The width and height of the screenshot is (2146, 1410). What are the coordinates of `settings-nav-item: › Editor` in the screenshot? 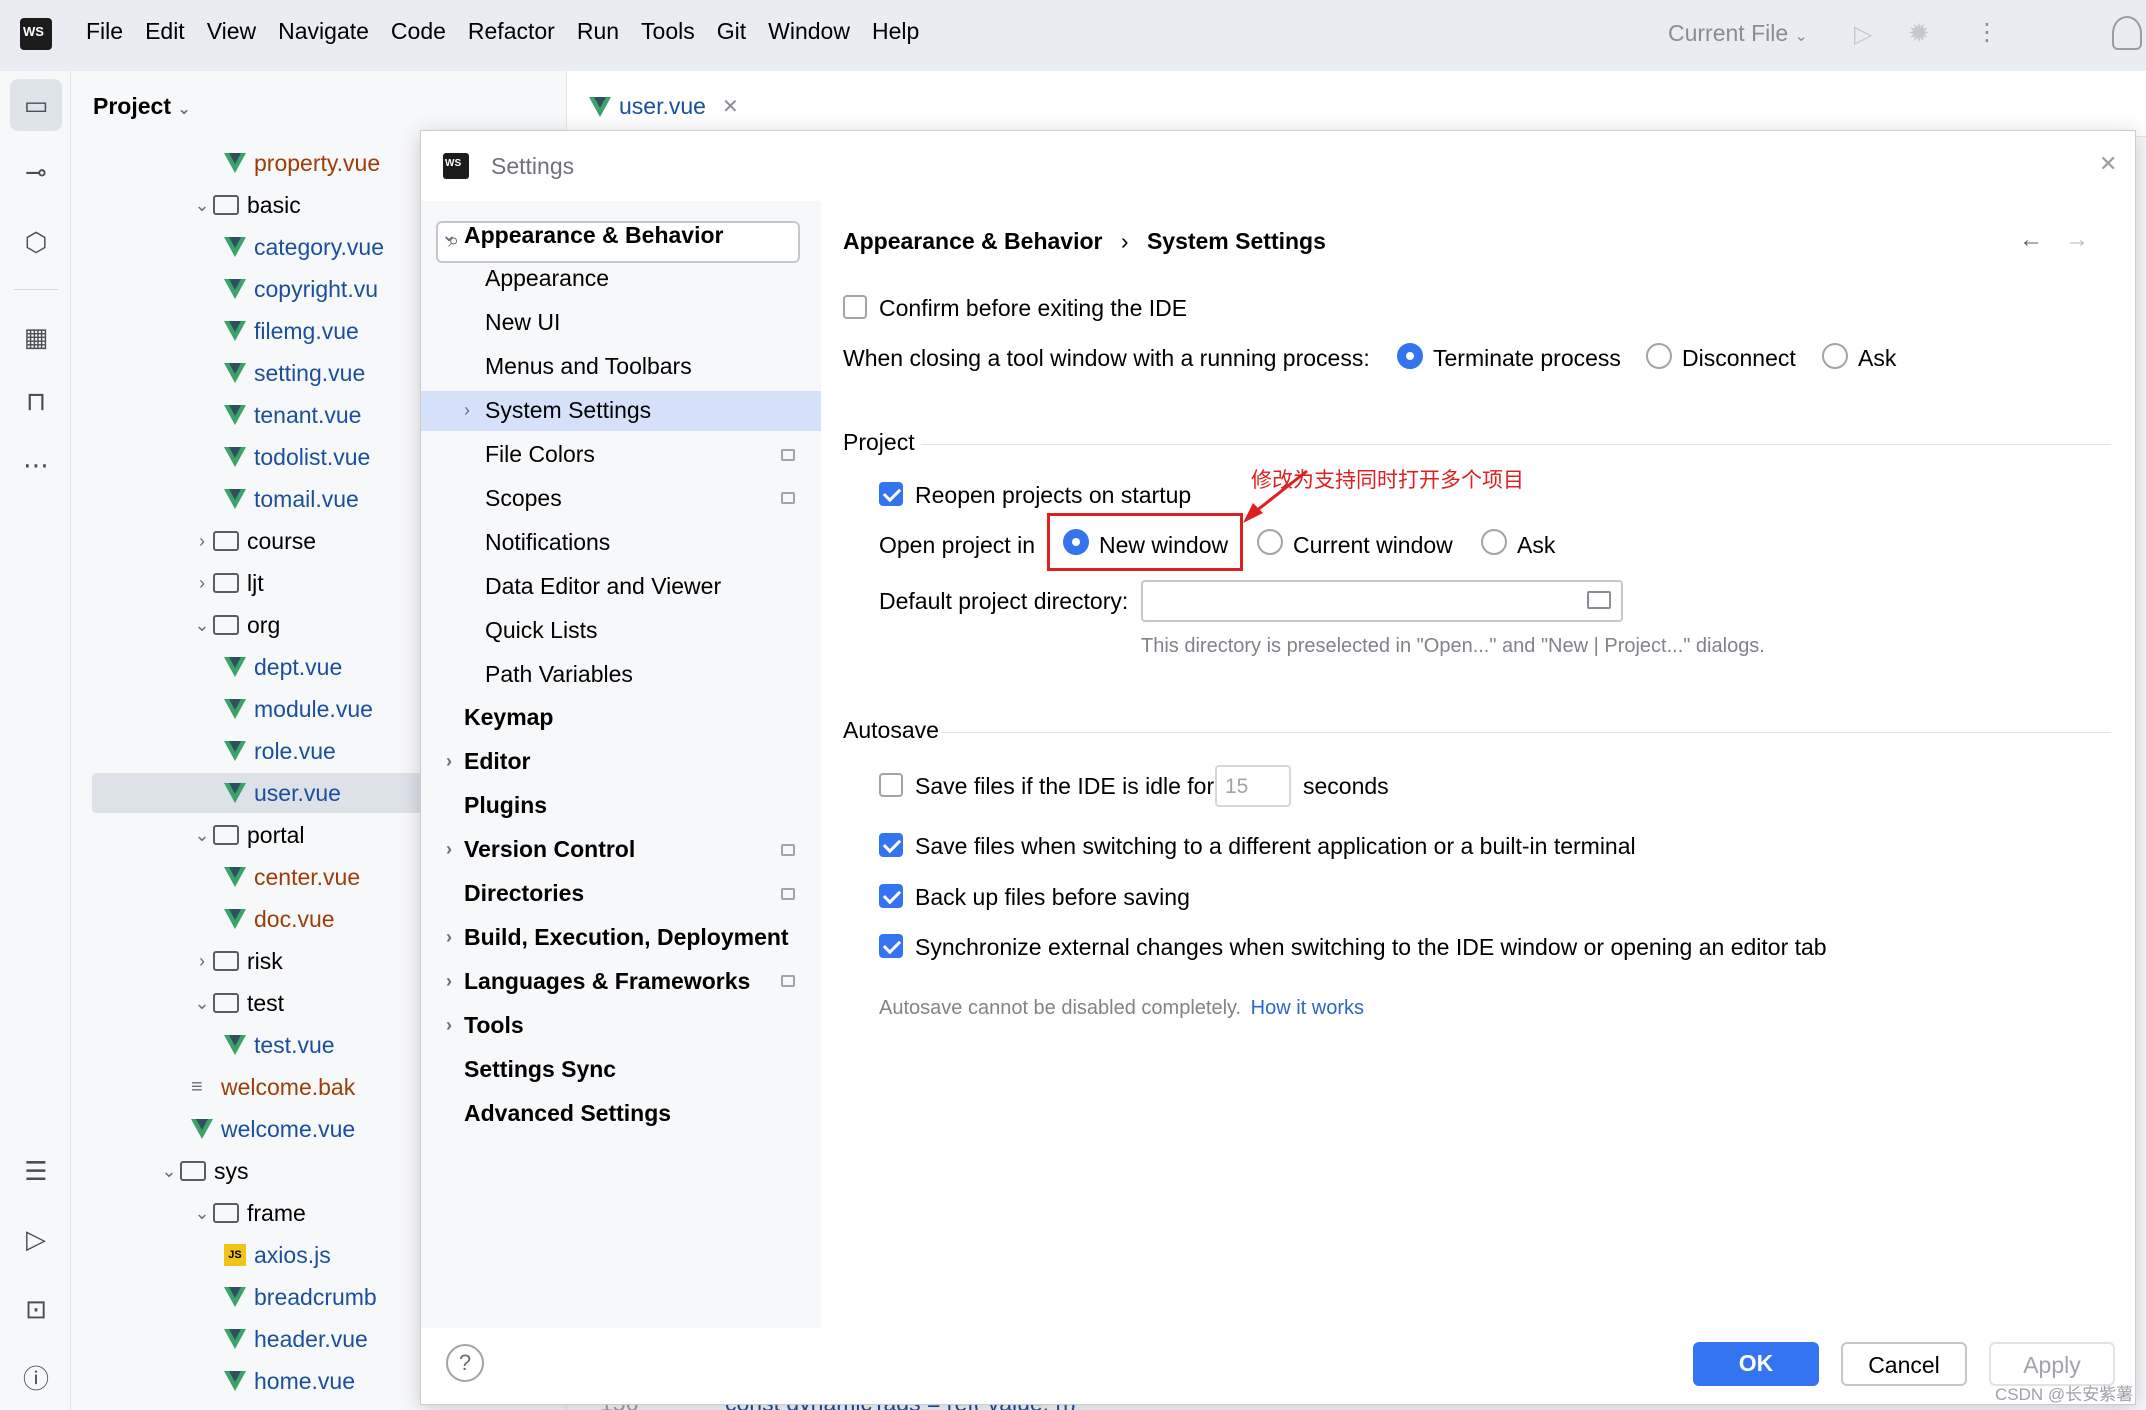 It's located at (621, 762).